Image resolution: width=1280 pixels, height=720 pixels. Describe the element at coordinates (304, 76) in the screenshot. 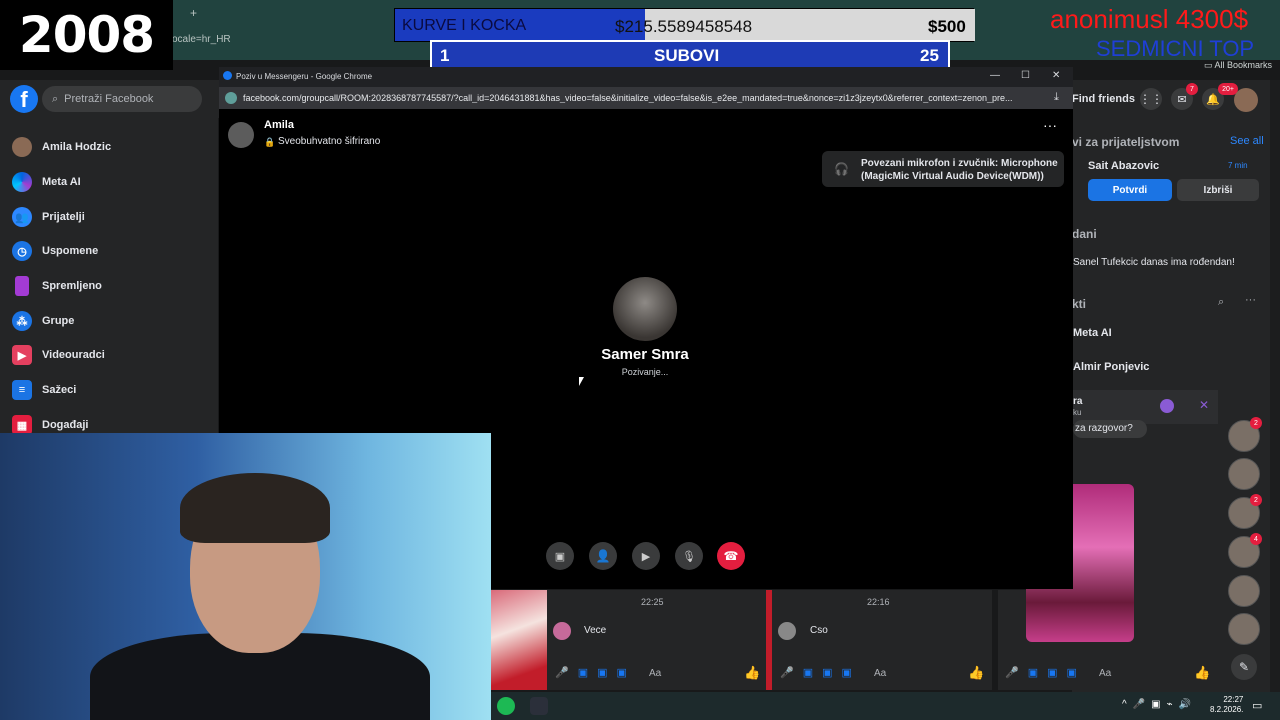

I see `popup-title: Poziv u Messengeru - Google Chrome` at that location.